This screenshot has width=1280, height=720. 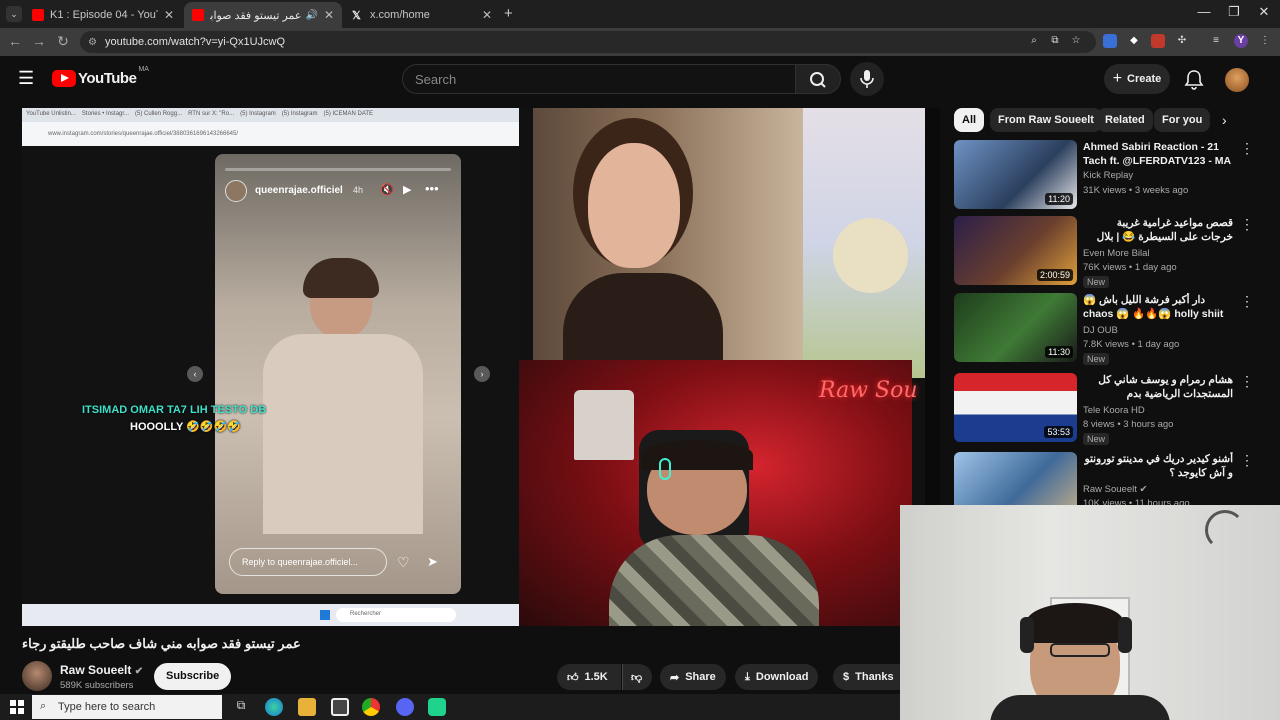 I want to click on app-icon, so click(x=437, y=707).